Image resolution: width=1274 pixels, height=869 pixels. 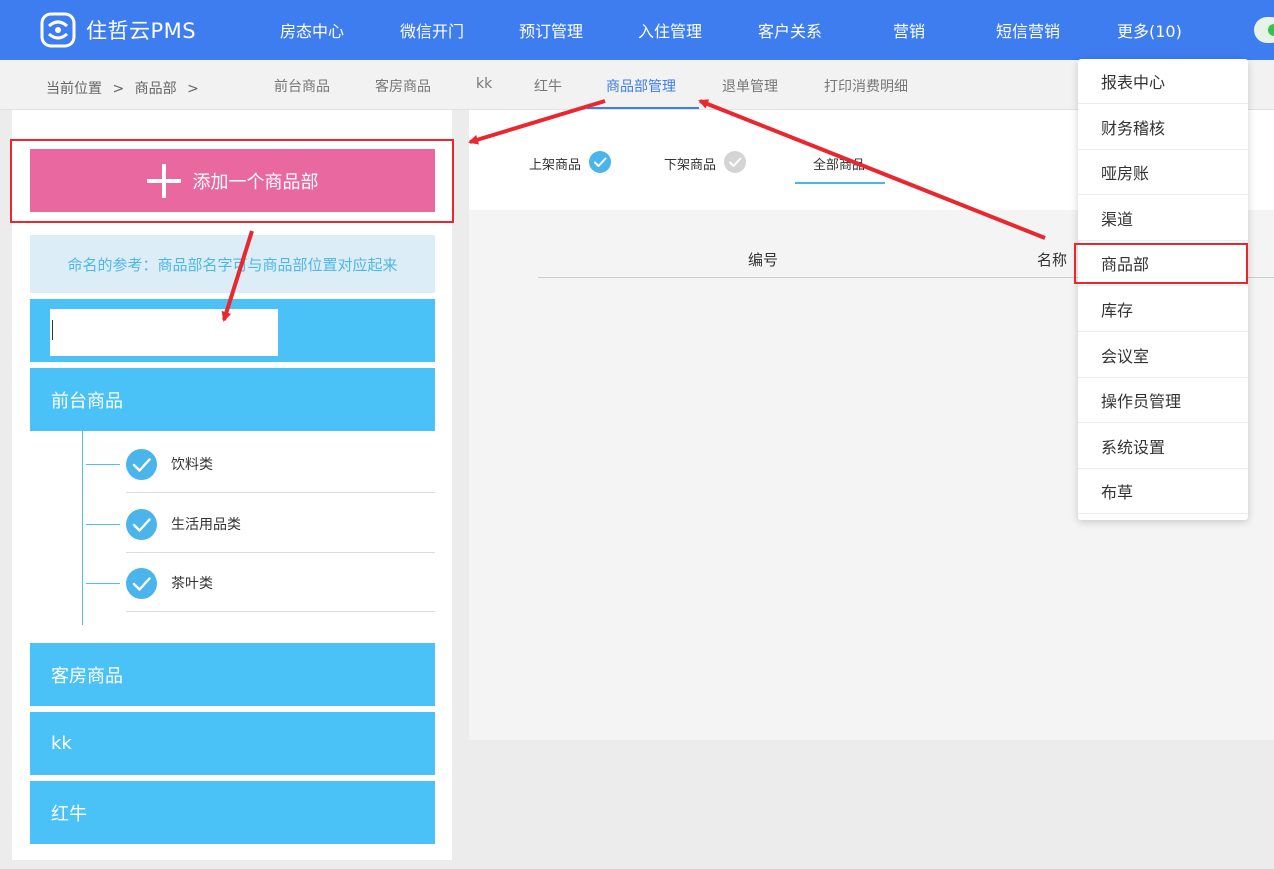 I want to click on active-tab-indicator, so click(x=643, y=108).